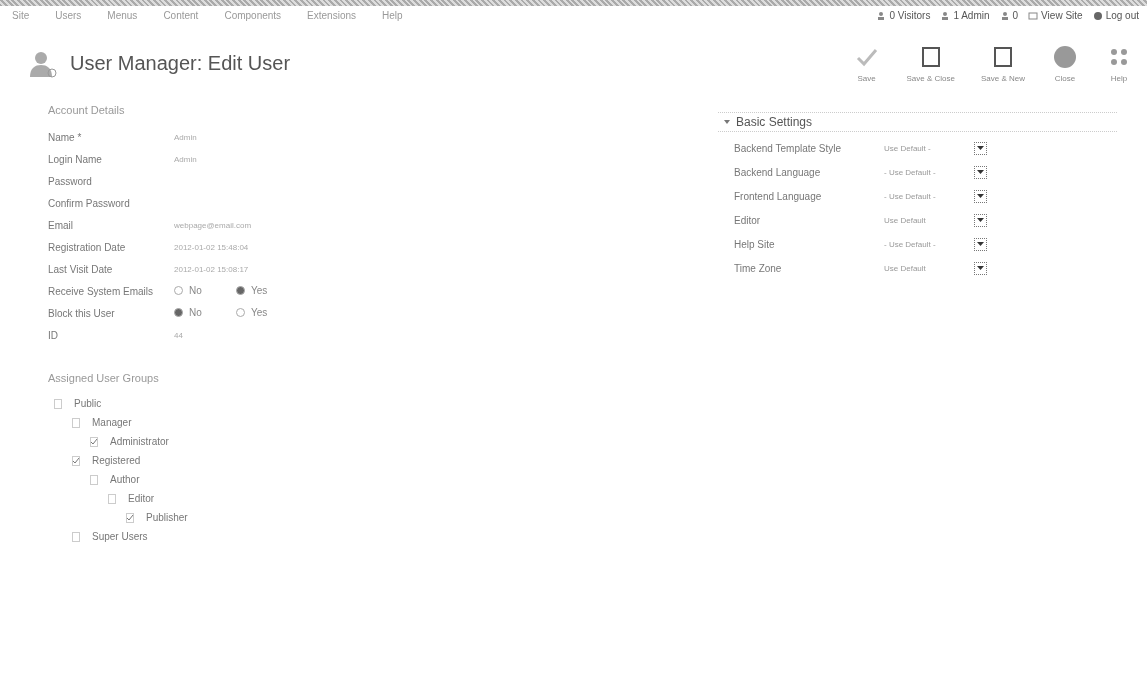 The image size is (1147, 682). What do you see at coordinates (141, 498) in the screenshot?
I see `group-label: Editor` at bounding box center [141, 498].